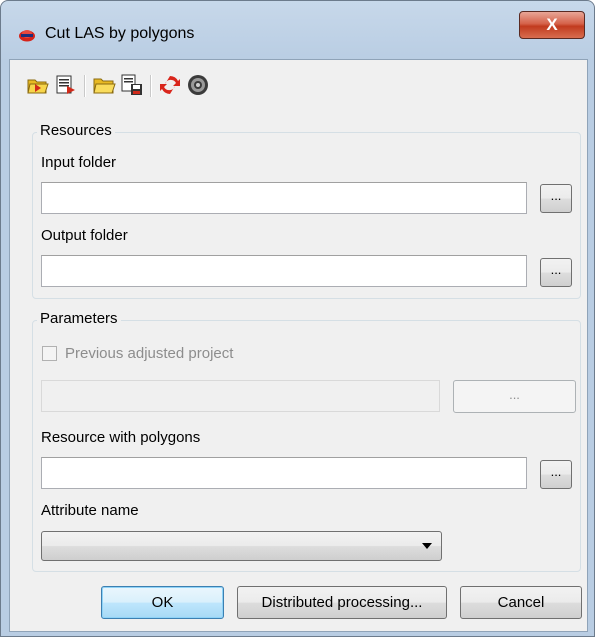  I want to click on previous-project-checkbox, so click(49, 353).